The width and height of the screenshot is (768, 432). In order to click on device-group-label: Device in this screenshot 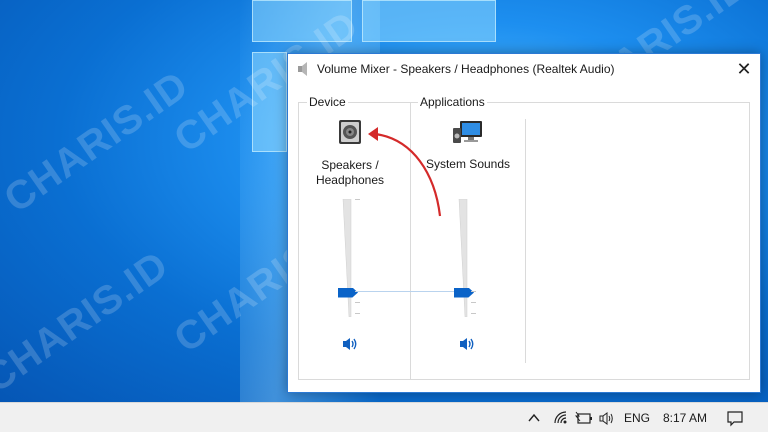, I will do `click(327, 102)`.